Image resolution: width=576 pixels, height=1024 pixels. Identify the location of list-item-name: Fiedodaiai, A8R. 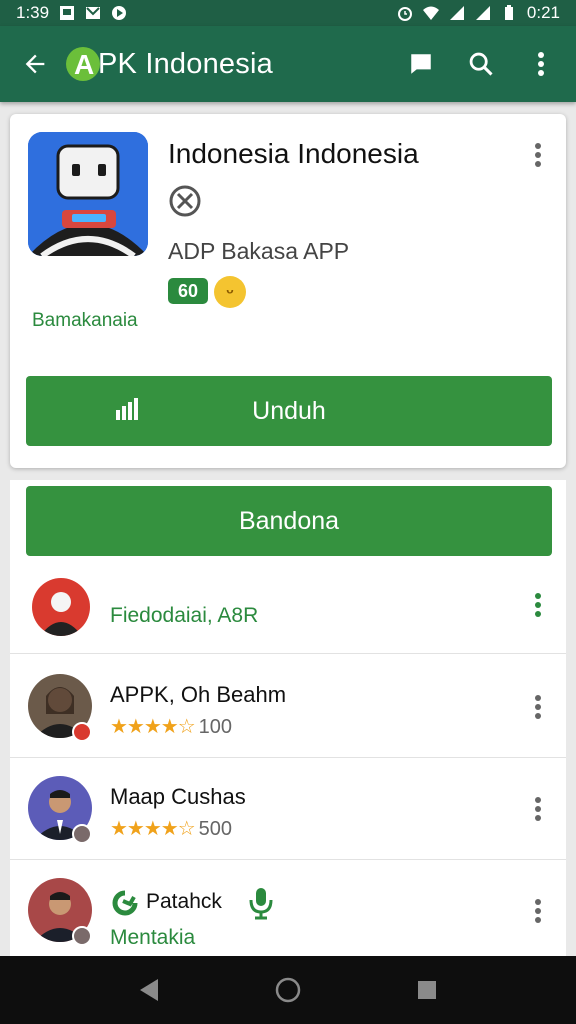
(184, 615).